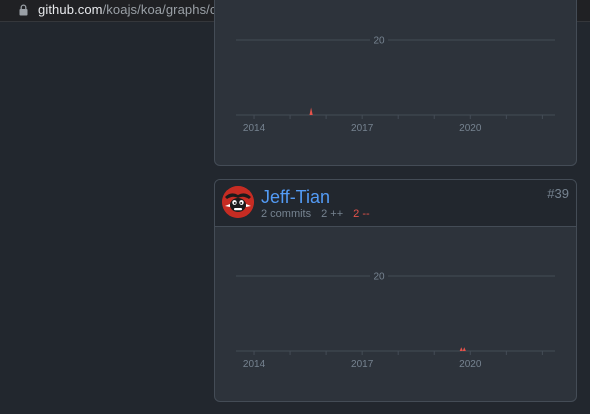 Image resolution: width=590 pixels, height=414 pixels. I want to click on contributor-header: Jeff-Tian 2 commits 2 ++ 2 -- #39, so click(395, 203).